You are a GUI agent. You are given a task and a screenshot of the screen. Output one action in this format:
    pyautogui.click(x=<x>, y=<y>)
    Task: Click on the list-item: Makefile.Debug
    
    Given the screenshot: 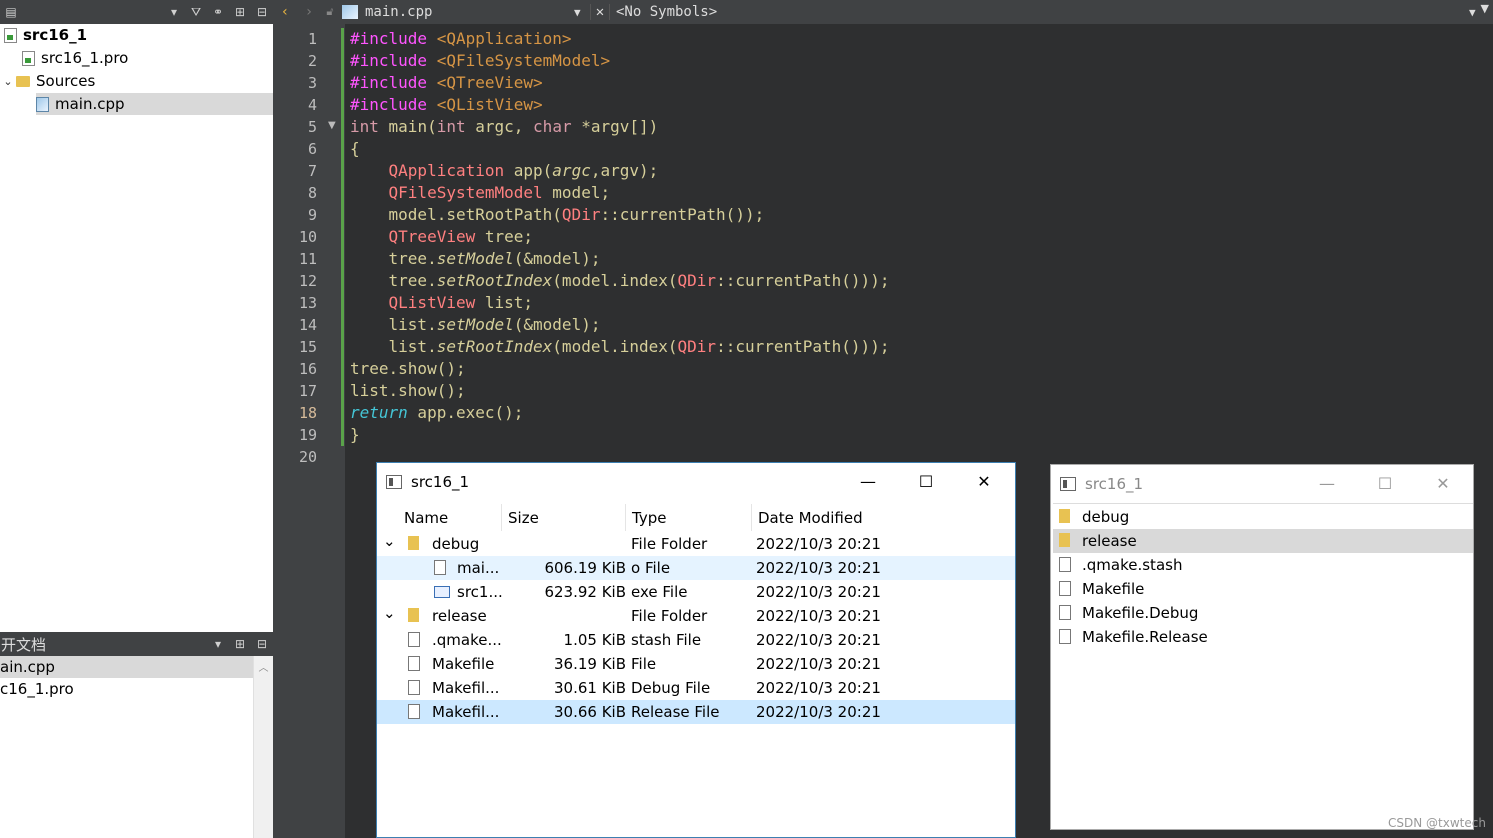 What is the action you would take?
    pyautogui.click(x=1263, y=613)
    